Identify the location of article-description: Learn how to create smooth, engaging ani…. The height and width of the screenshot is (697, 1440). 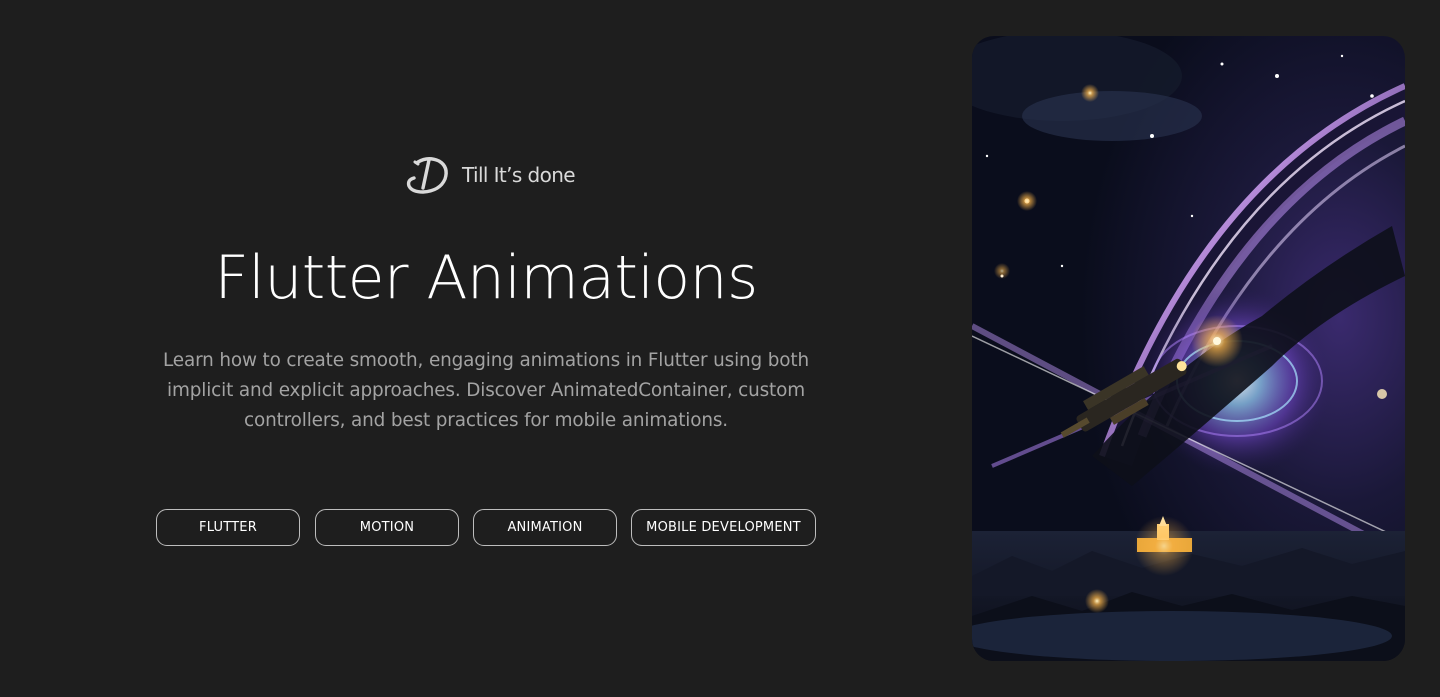
(486, 390).